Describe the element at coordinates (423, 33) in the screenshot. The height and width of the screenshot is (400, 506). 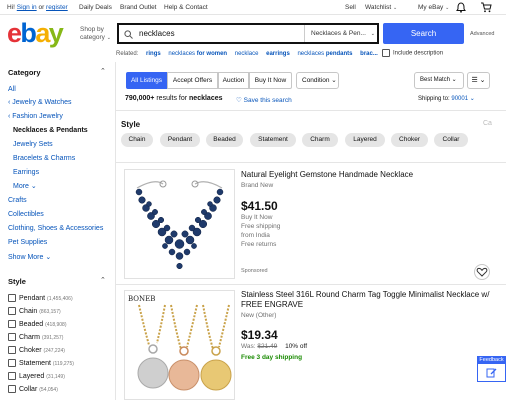
I see `search-button: Search` at that location.